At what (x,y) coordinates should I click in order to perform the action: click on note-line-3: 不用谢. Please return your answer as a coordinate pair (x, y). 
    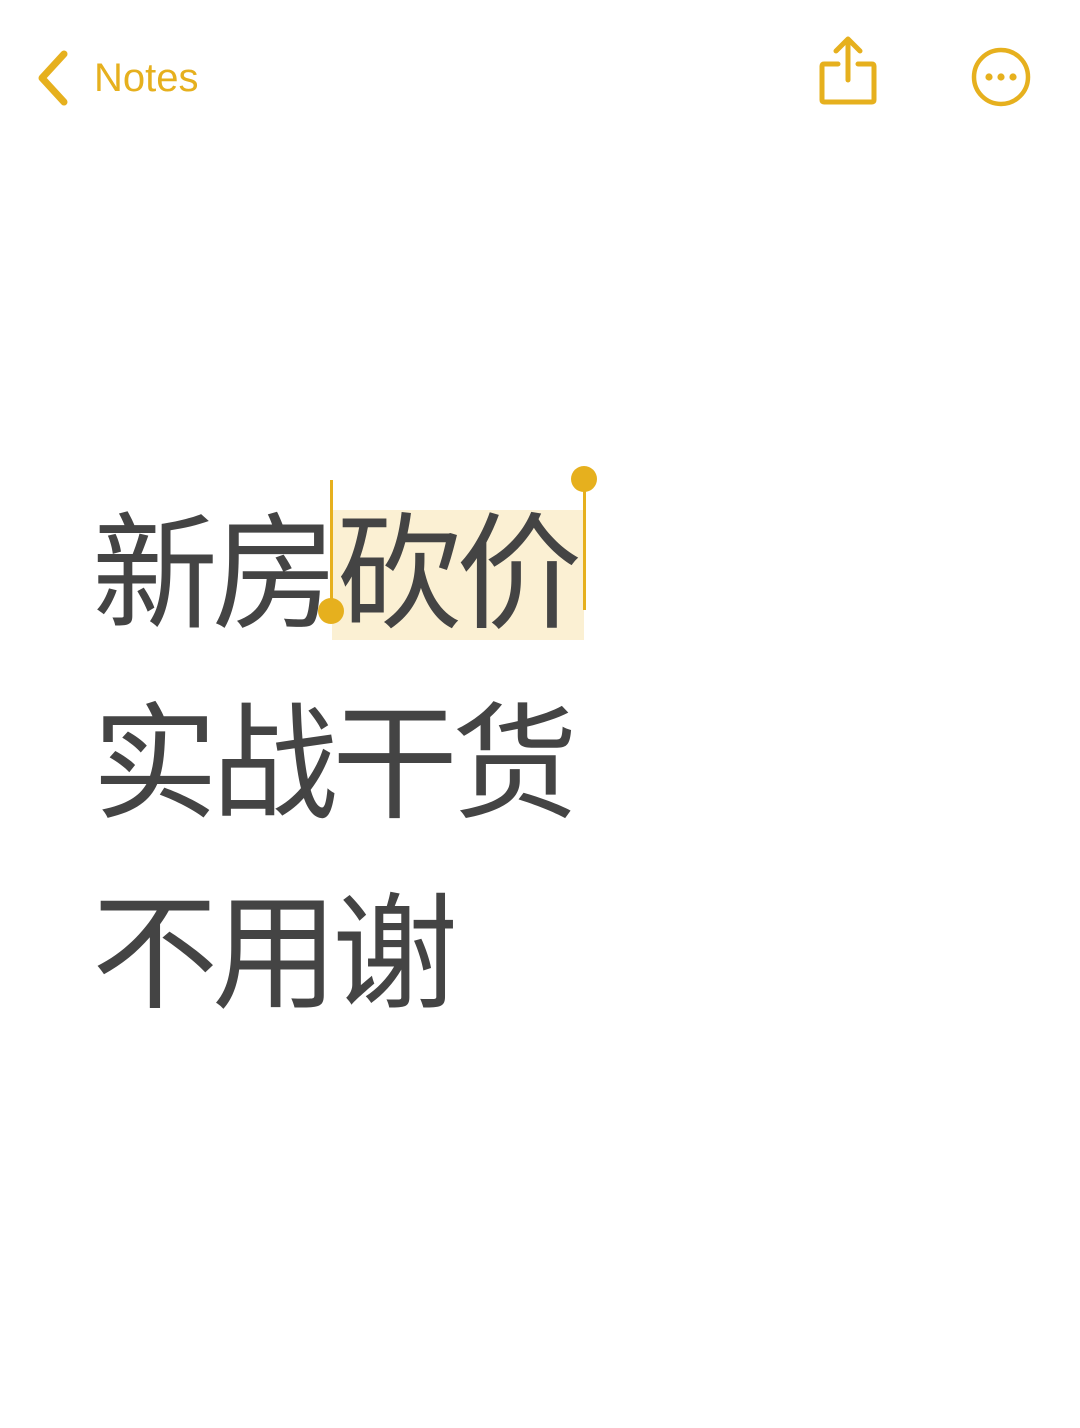
    Looking at the image, I should click on (275, 954).